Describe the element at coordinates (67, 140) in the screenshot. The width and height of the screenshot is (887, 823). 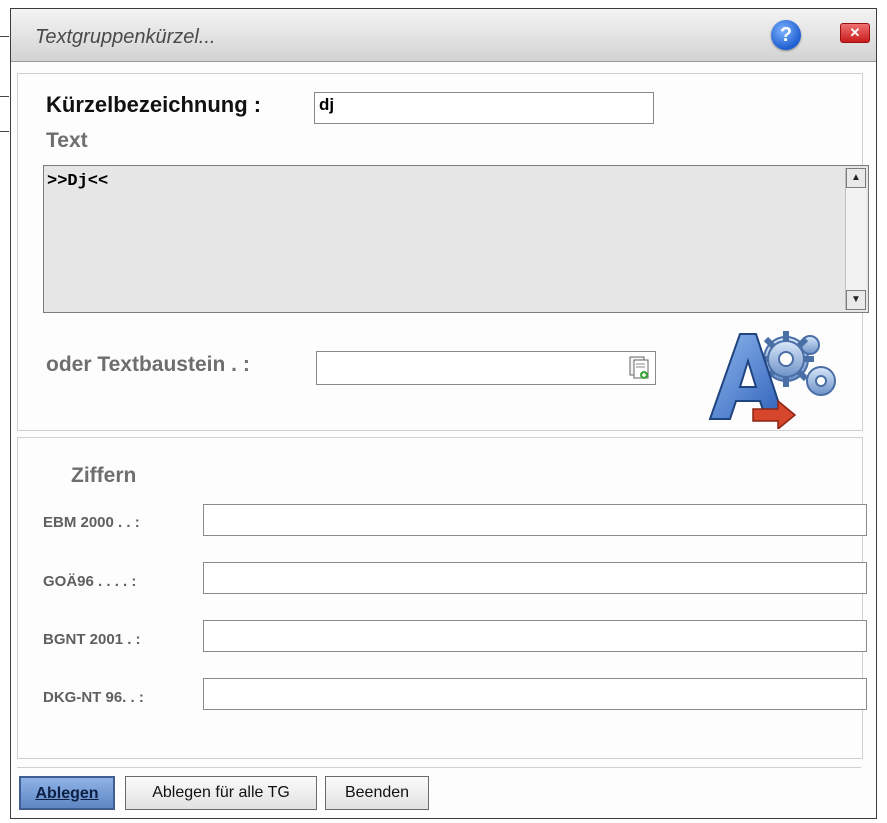
I see `text-label: Text` at that location.